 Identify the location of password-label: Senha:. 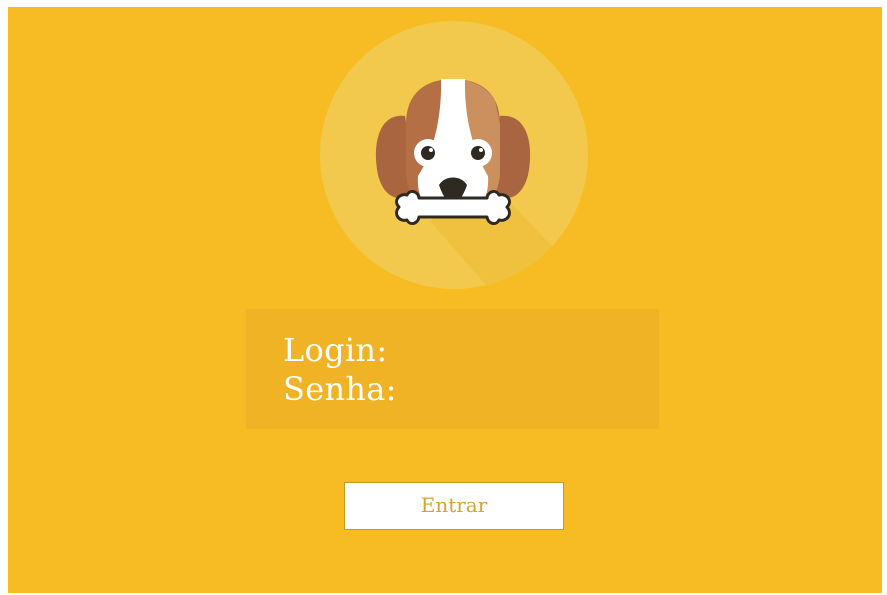
(340, 389).